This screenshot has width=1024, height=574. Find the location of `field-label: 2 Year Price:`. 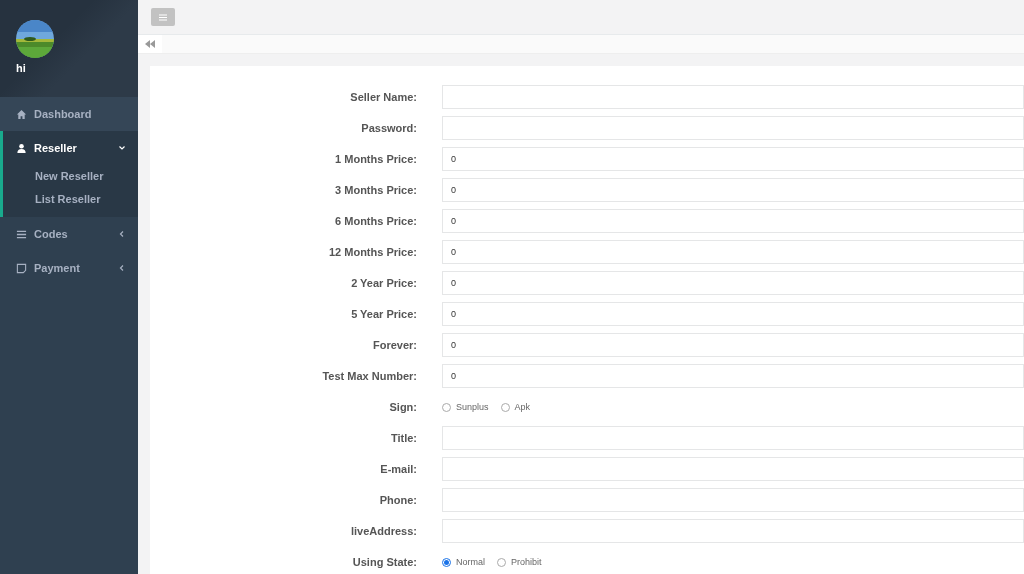

field-label: 2 Year Price: is located at coordinates (384, 283).